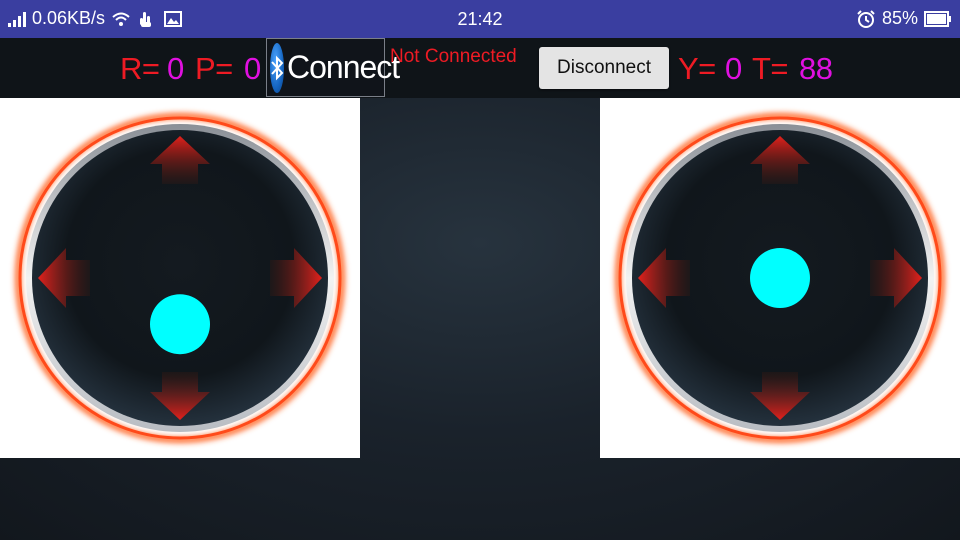 Image resolution: width=960 pixels, height=540 pixels. Describe the element at coordinates (937, 18) in the screenshot. I see `battery-icon` at that location.